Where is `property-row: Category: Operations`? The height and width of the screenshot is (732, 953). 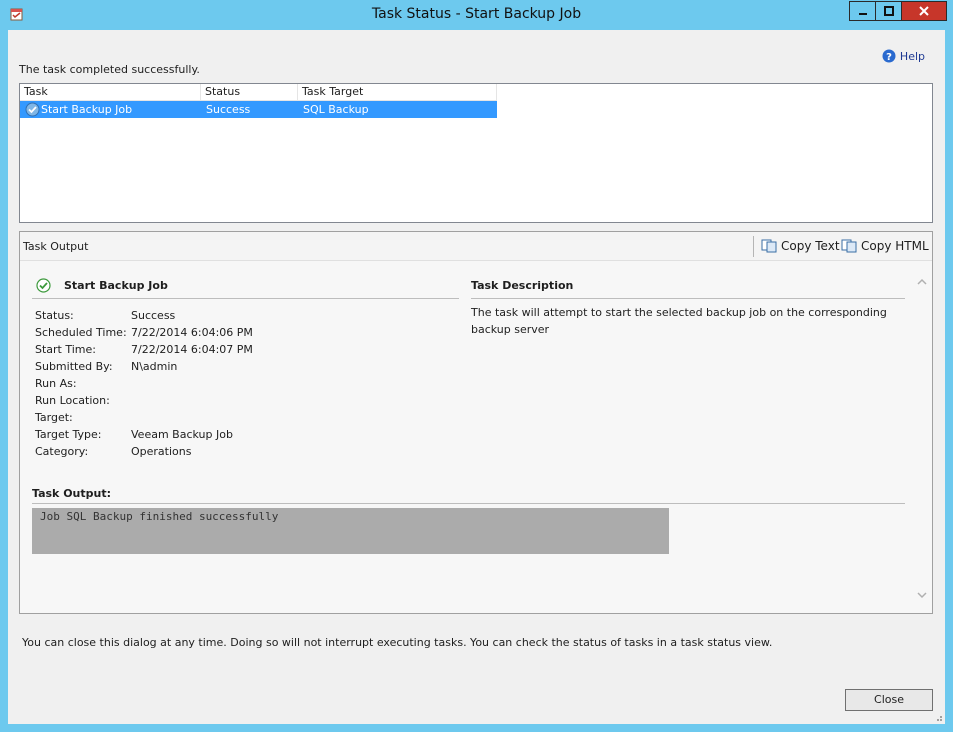
property-row: Category: Operations is located at coordinates (144, 451).